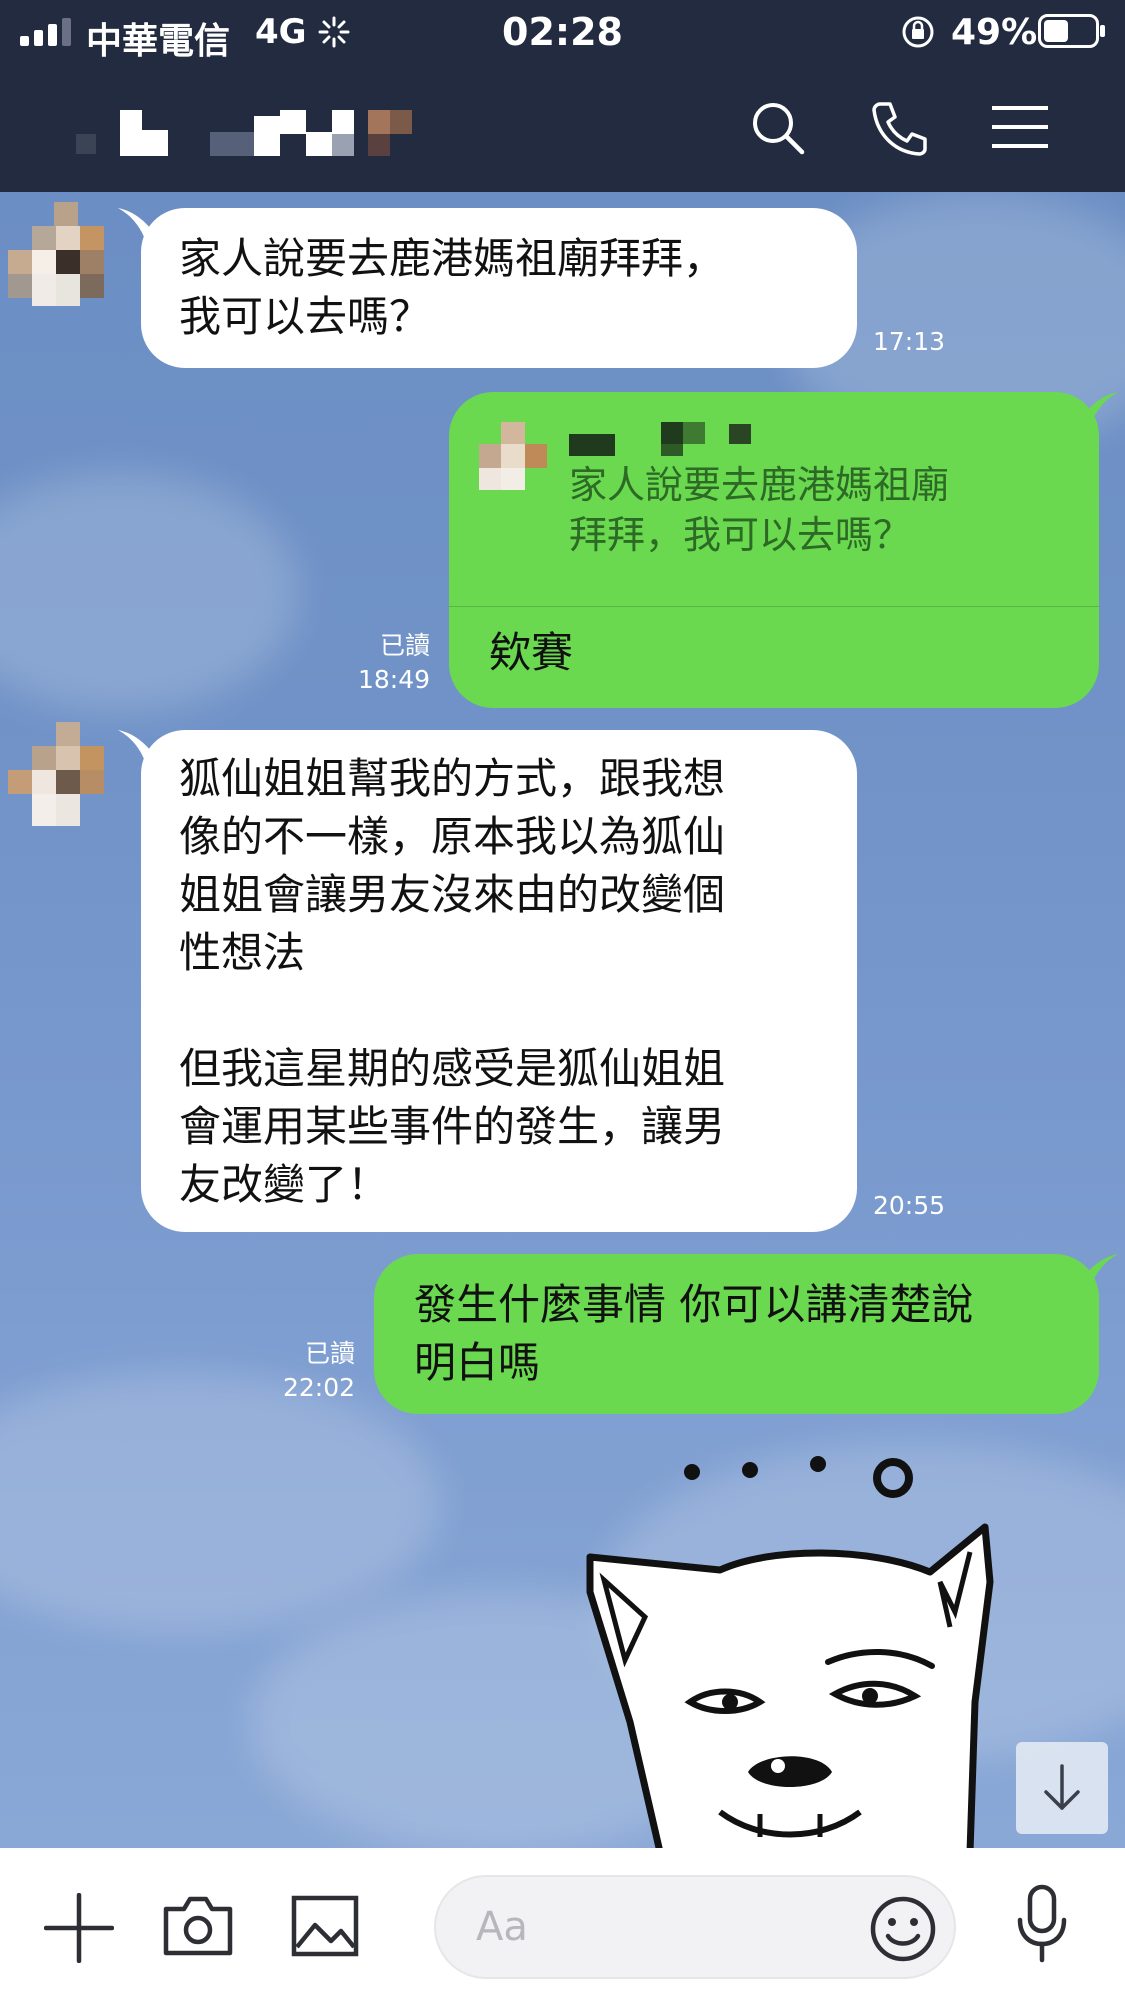  I want to click on message-input-placeholder: Aa, so click(502, 1927).